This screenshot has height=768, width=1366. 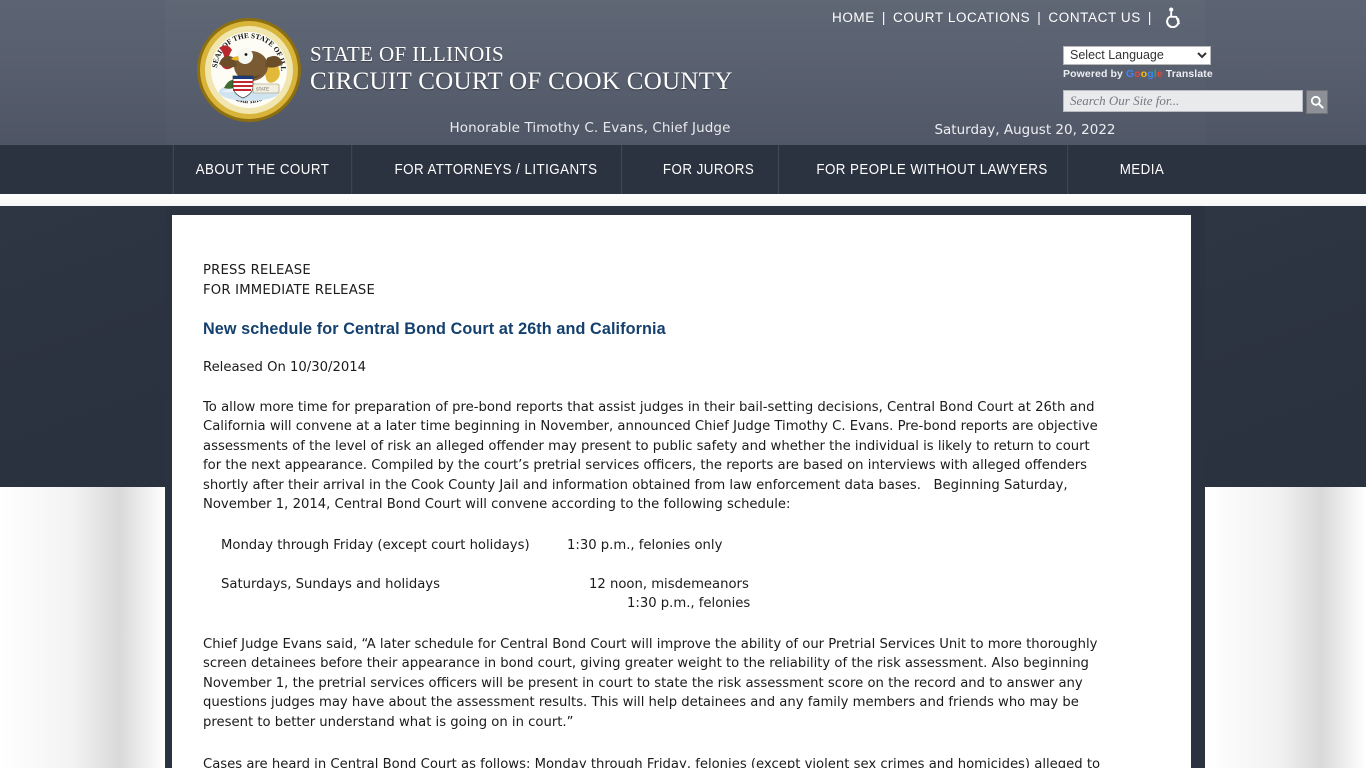 What do you see at coordinates (1094, 73) in the screenshot?
I see `powered-by-prefix: Powered by` at bounding box center [1094, 73].